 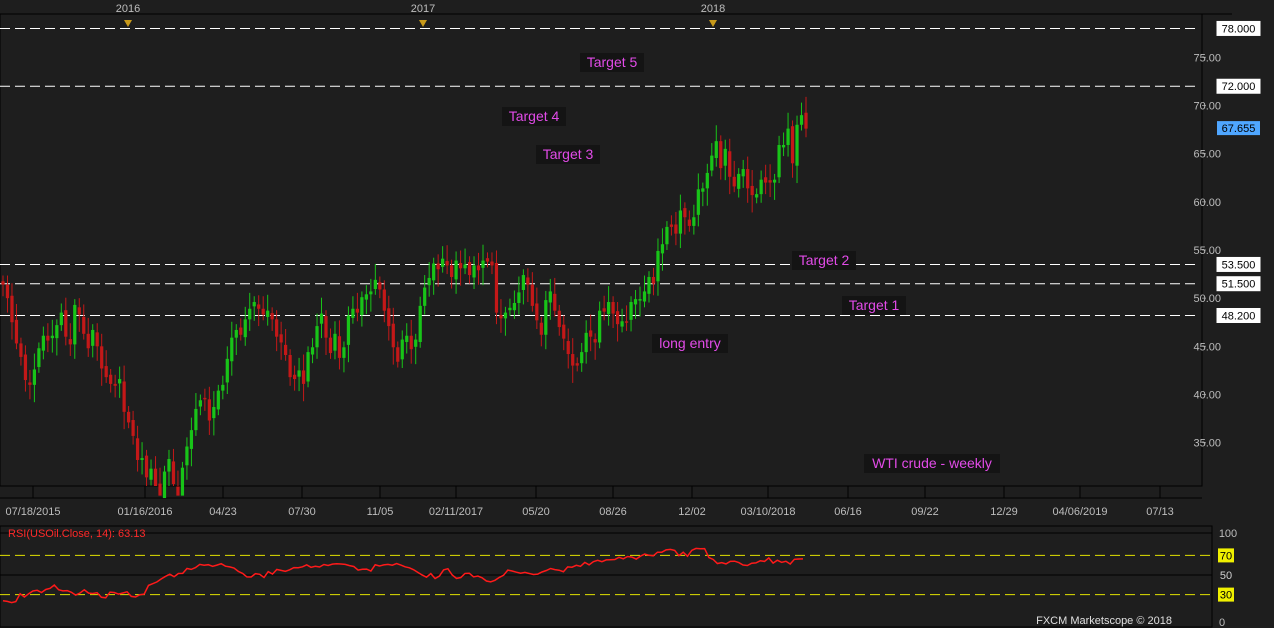 What do you see at coordinates (1226, 556) in the screenshot?
I see `rsi-level-label: 70` at bounding box center [1226, 556].